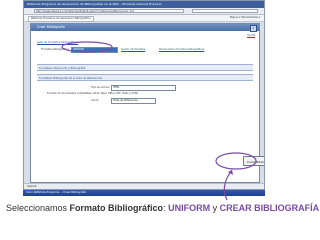  What do you see at coordinates (101, 87) in the screenshot?
I see `output-type-label: Tipo de archivo:` at bounding box center [101, 87].